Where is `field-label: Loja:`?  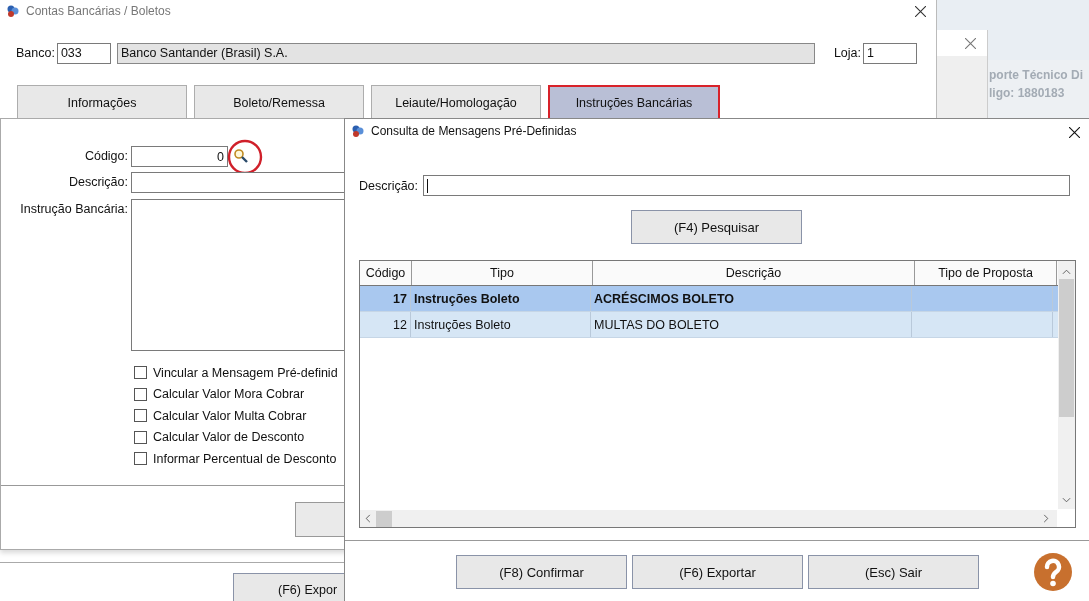 field-label: Loja: is located at coordinates (847, 53).